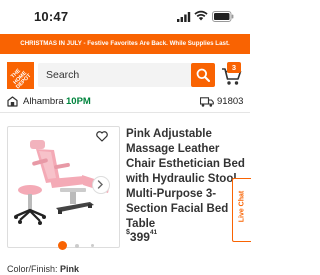  Describe the element at coordinates (43, 101) in the screenshot. I see `store-name: Alhambra` at that location.